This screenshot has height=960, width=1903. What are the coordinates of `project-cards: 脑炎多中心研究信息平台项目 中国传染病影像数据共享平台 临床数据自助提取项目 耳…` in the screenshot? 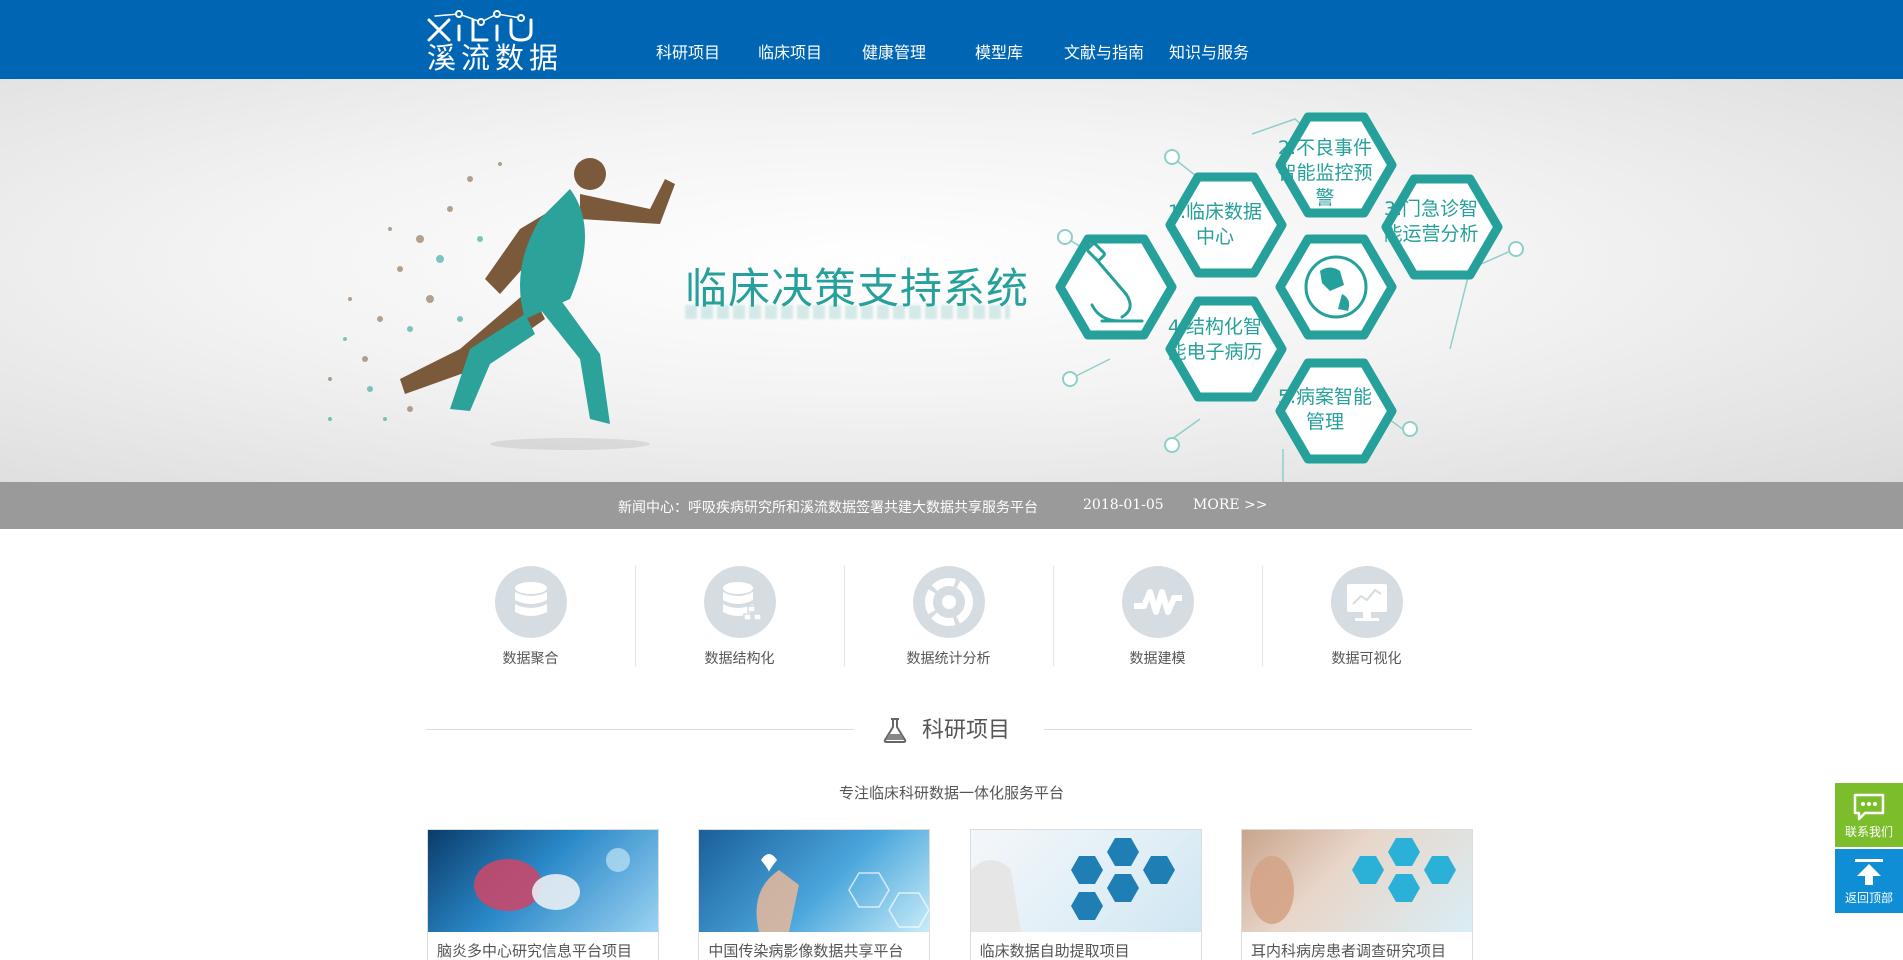 It's located at (950, 894).